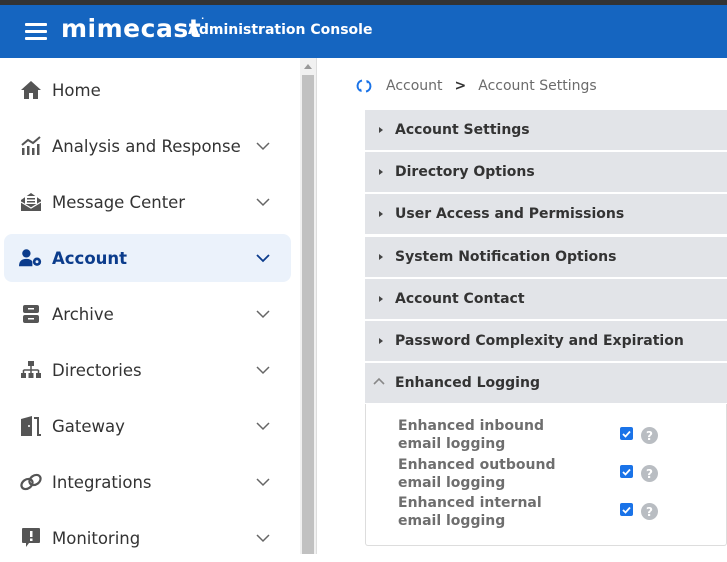  I want to click on door-icon, so click(31, 426).